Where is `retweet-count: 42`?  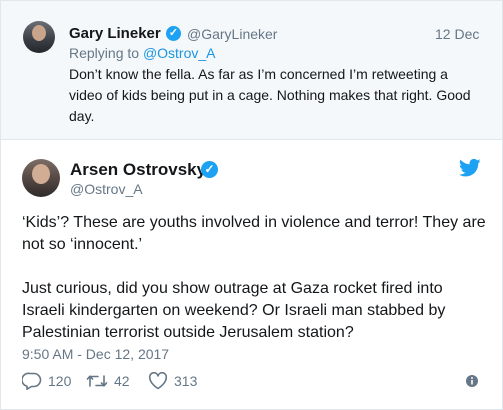
retweet-count: 42 is located at coordinates (122, 381).